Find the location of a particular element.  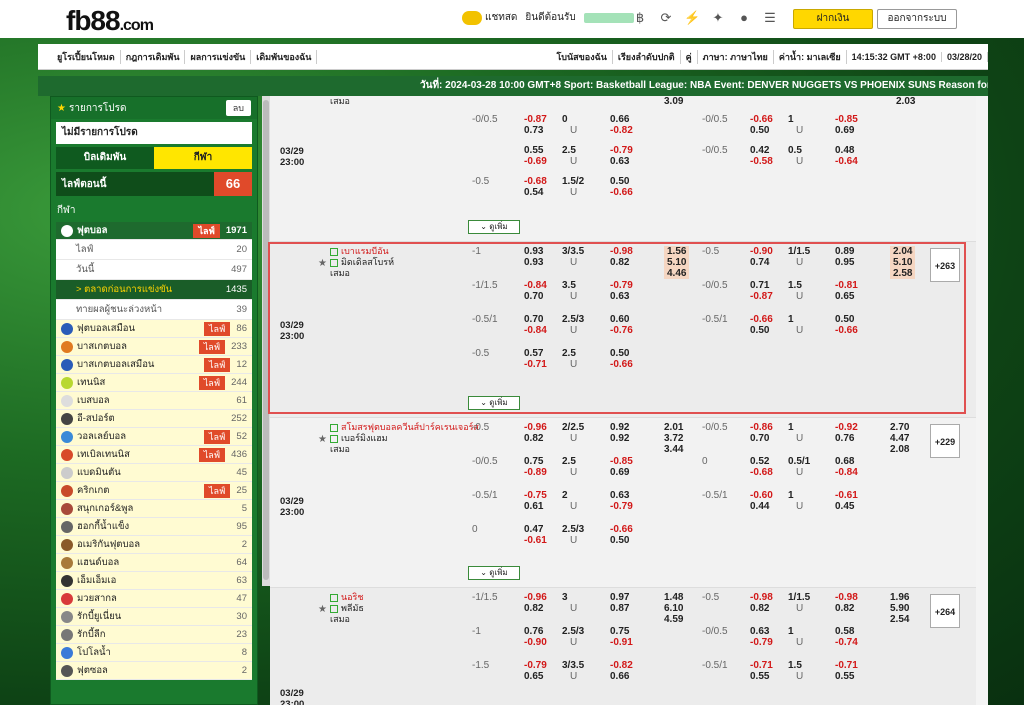

sidebar-sub-item: วันนี้ 497 is located at coordinates (154, 270).